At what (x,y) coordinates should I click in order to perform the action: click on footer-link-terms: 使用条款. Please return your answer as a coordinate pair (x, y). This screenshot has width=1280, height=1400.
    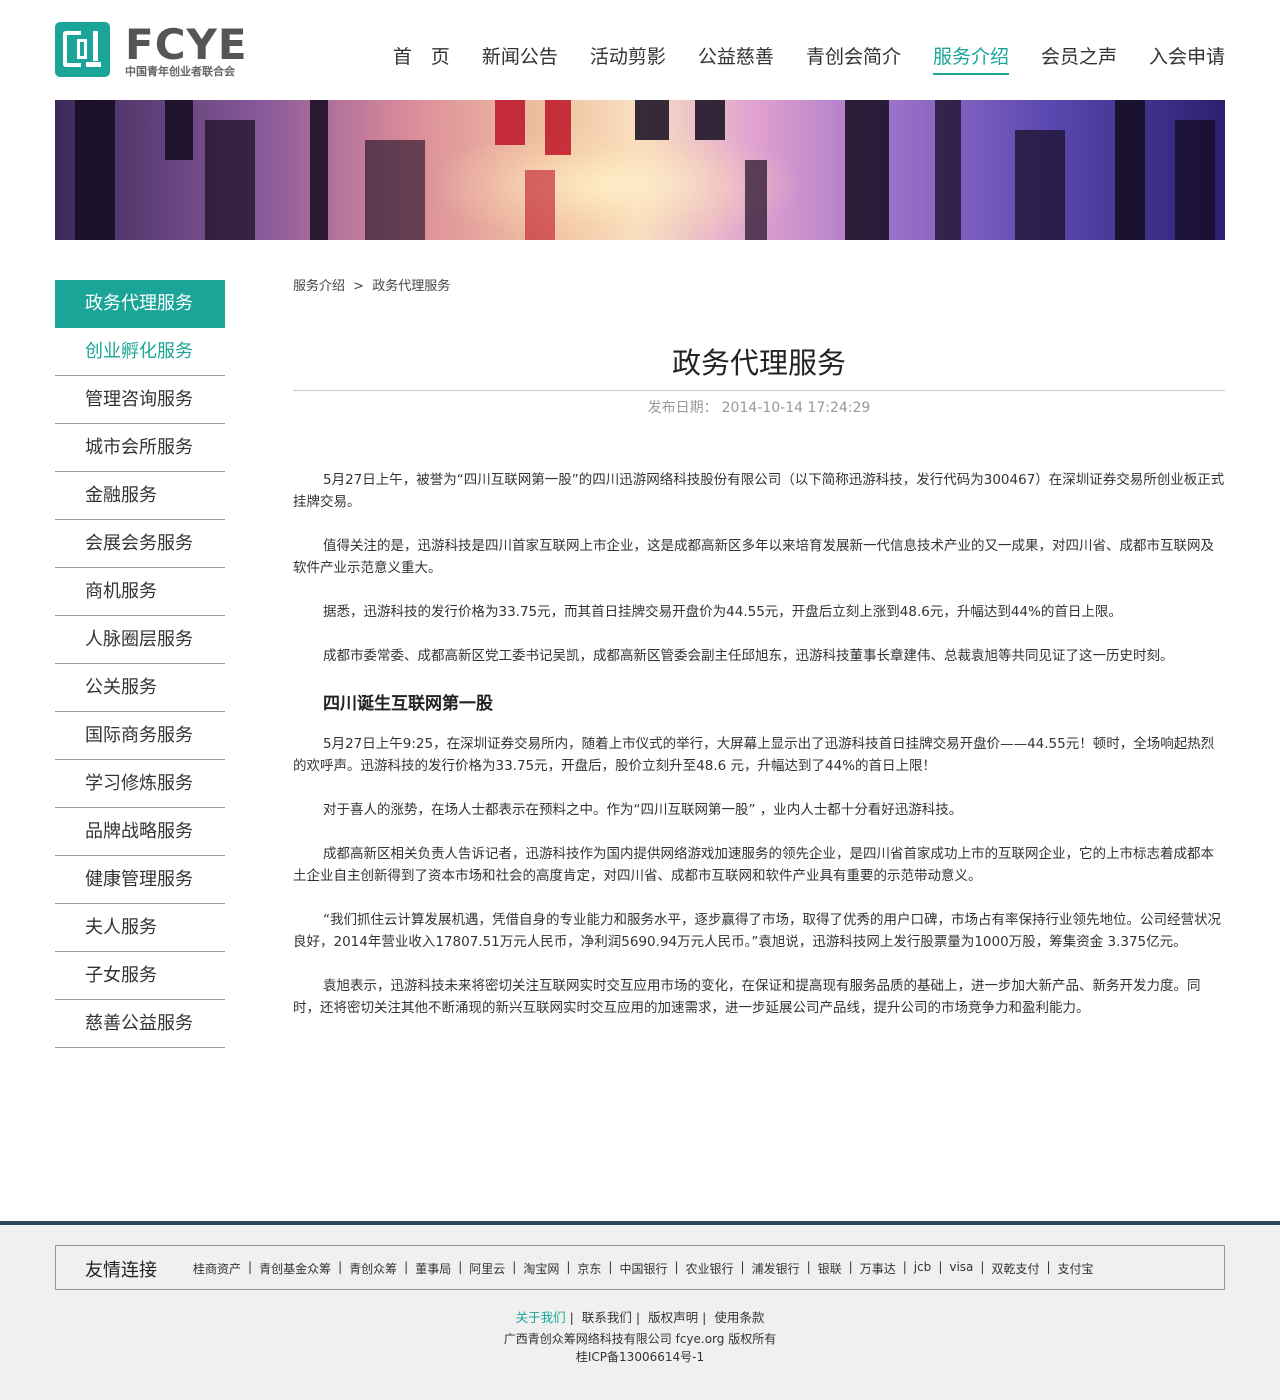
    Looking at the image, I should click on (739, 1317).